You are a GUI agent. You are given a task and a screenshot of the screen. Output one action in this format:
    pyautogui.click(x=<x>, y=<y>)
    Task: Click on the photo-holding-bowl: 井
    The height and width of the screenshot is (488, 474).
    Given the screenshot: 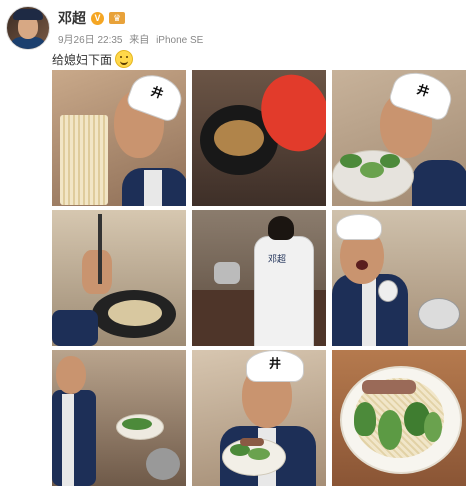 What is the action you would take?
    pyautogui.click(x=259, y=418)
    